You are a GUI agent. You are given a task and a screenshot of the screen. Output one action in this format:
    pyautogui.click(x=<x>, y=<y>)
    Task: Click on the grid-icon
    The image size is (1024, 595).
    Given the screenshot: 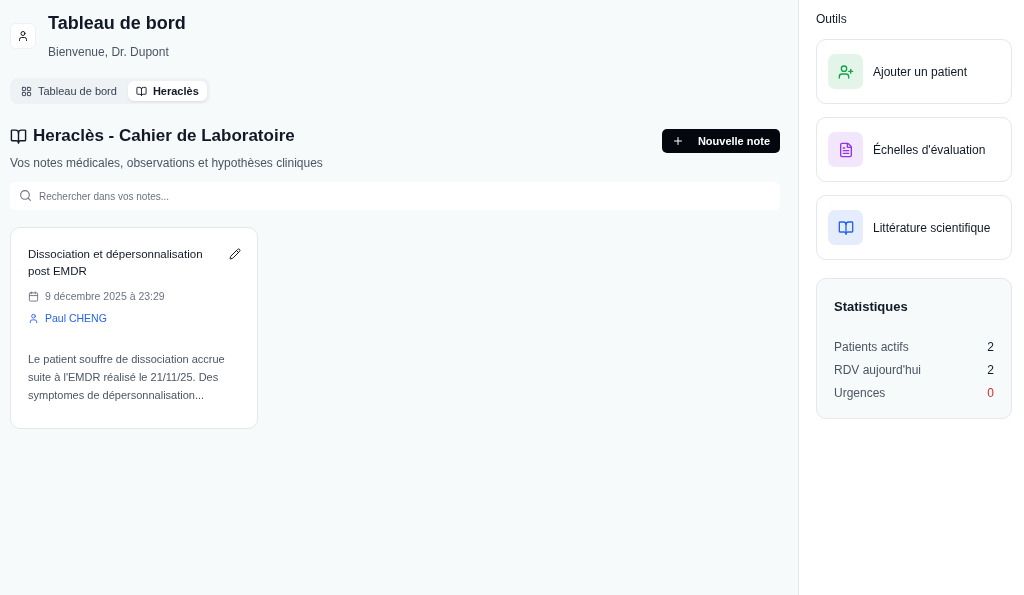 What is the action you would take?
    pyautogui.click(x=26, y=91)
    